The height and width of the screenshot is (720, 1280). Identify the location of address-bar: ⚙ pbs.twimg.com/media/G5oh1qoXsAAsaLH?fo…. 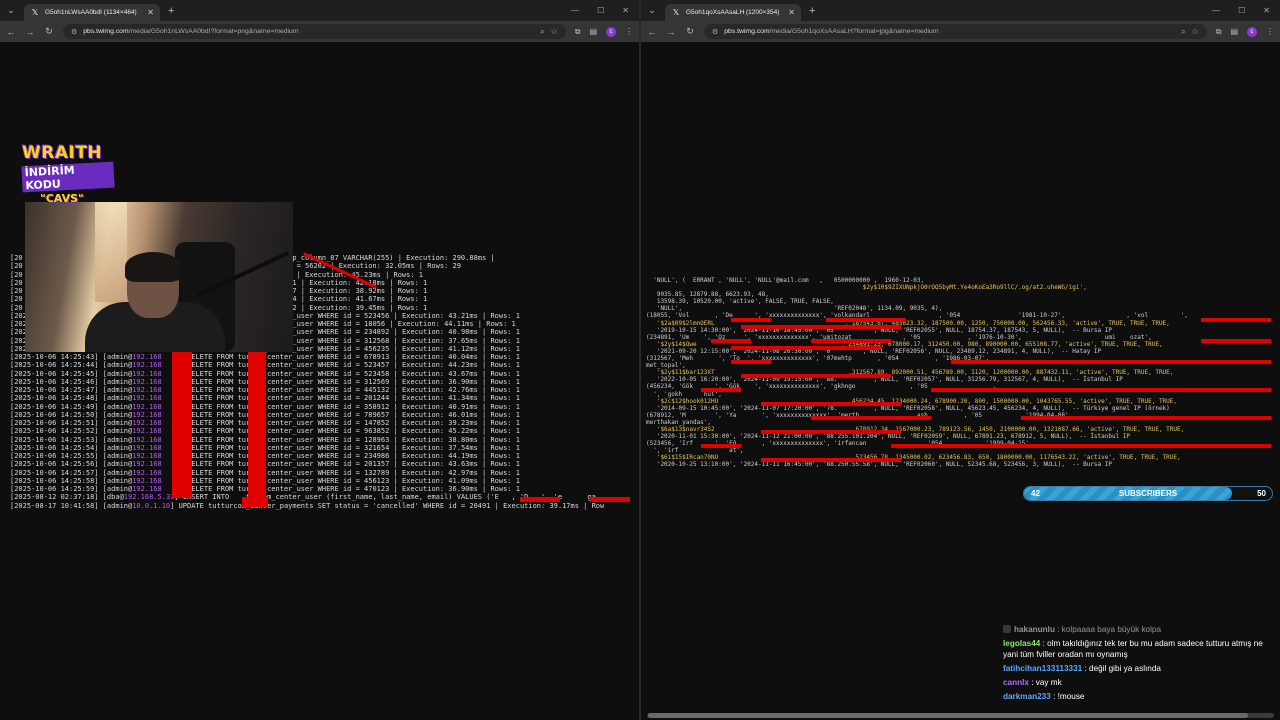
(955, 31).